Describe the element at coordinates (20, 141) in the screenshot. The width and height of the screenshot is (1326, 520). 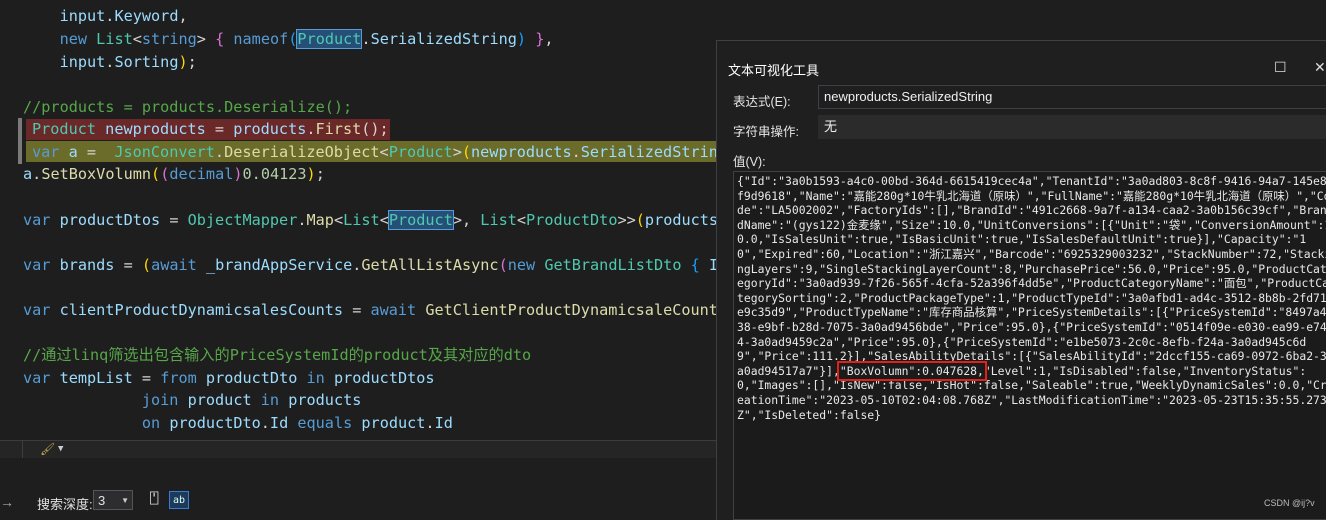
I see `breakpoint-gutter-marker` at that location.